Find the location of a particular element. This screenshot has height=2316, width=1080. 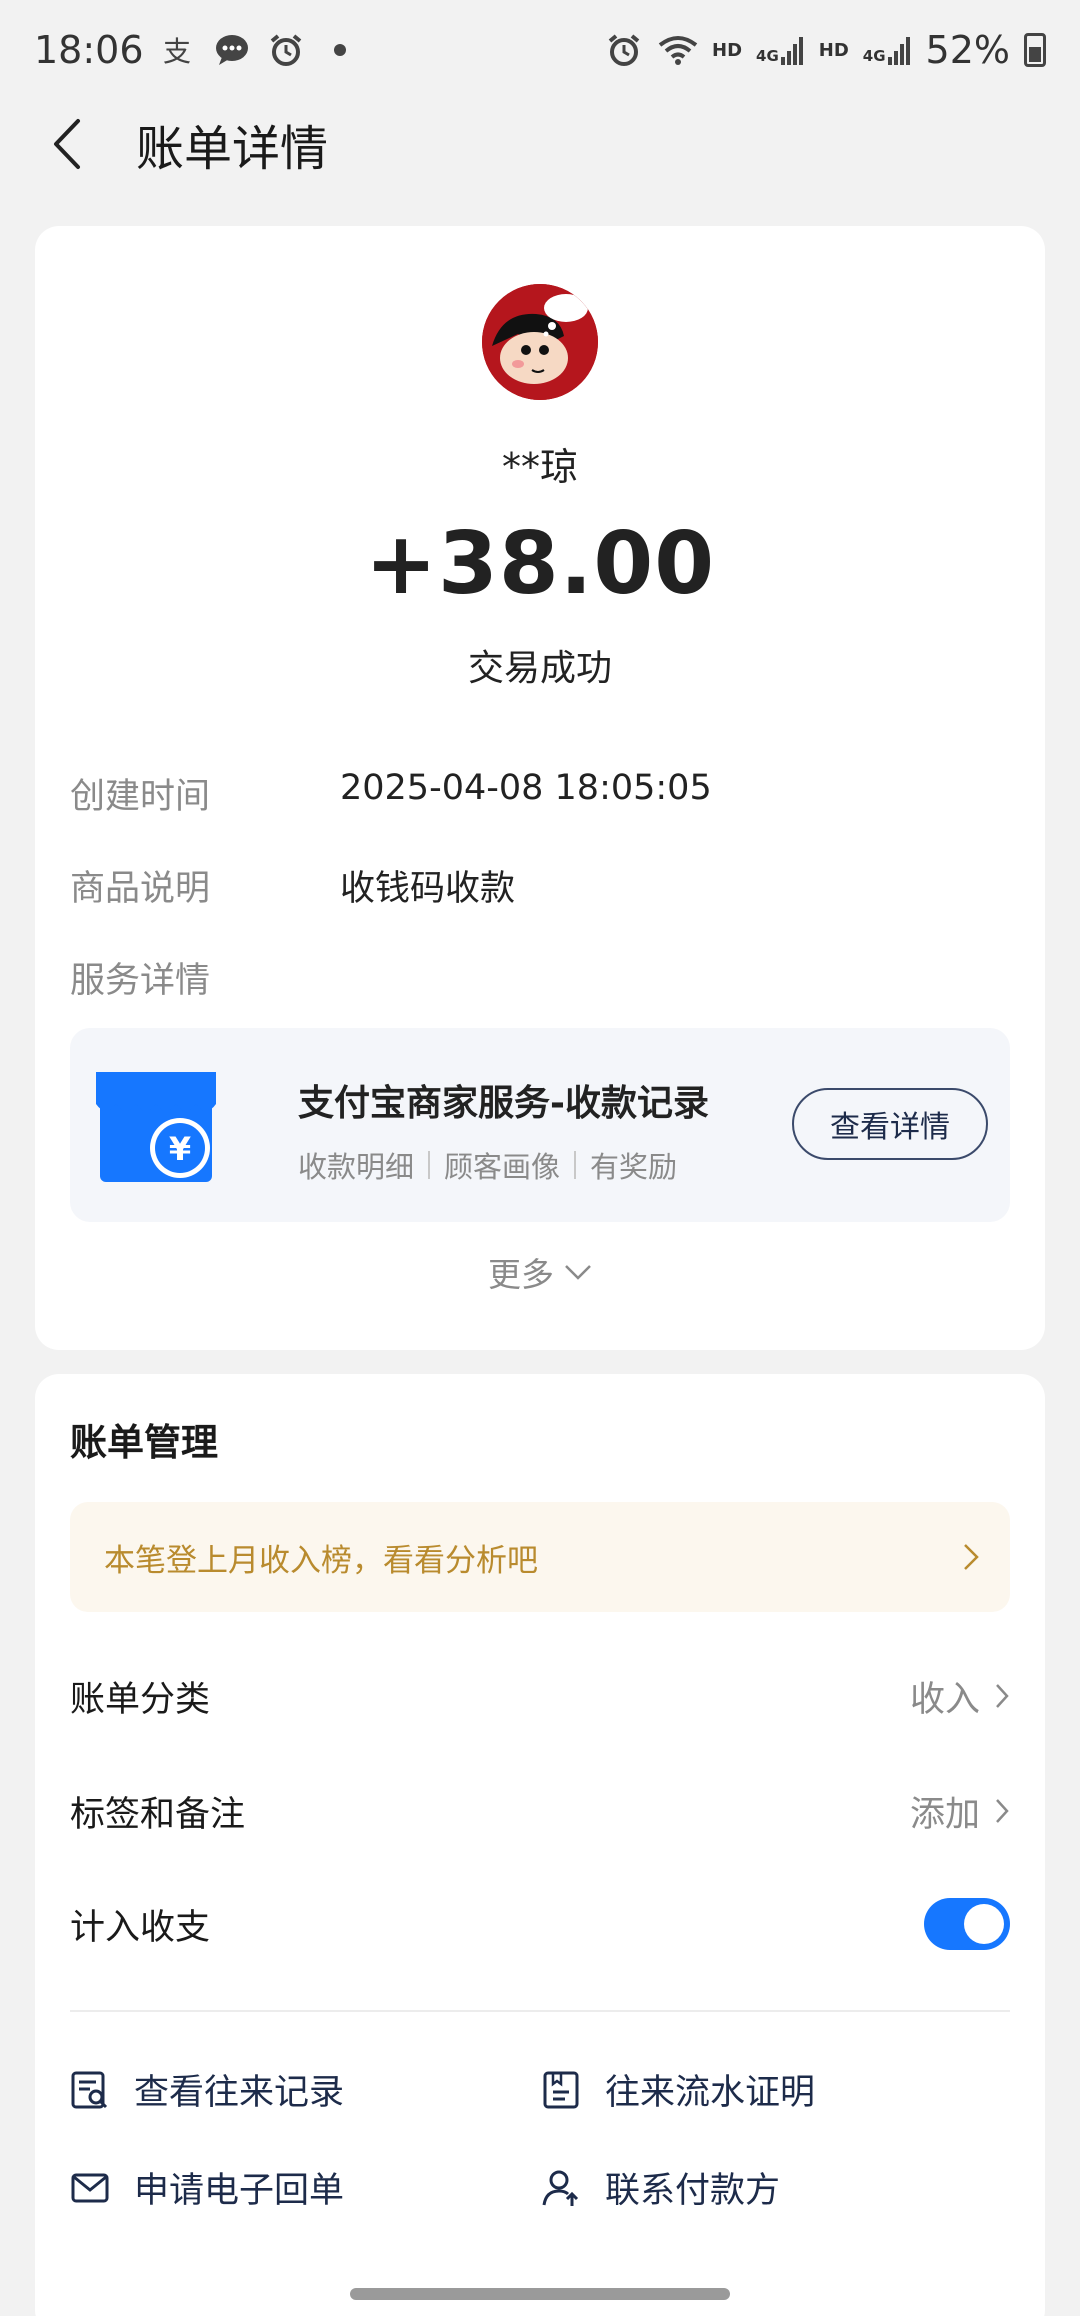

hd-label-1: HD is located at coordinates (727, 50).